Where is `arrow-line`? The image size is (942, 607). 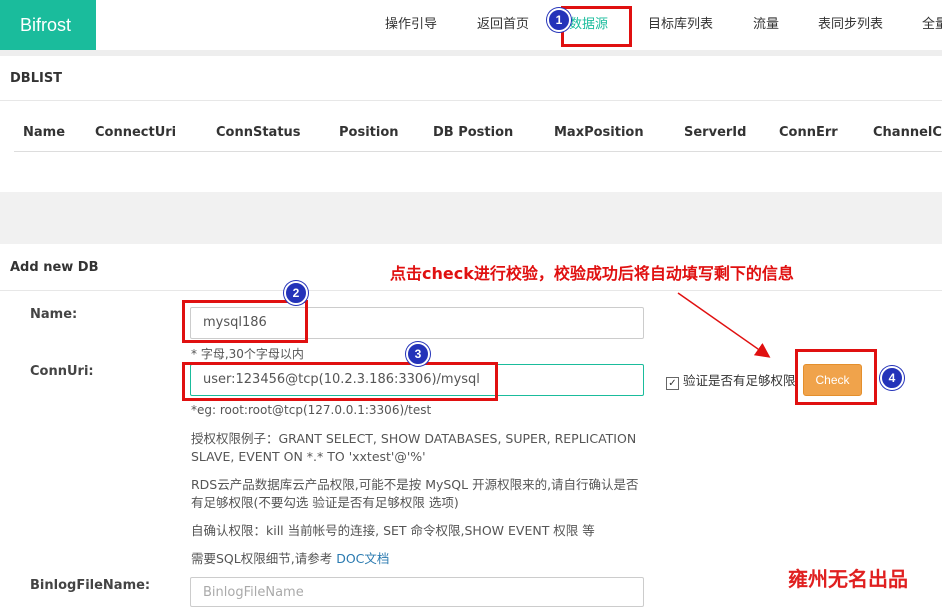 arrow-line is located at coordinates (724, 325).